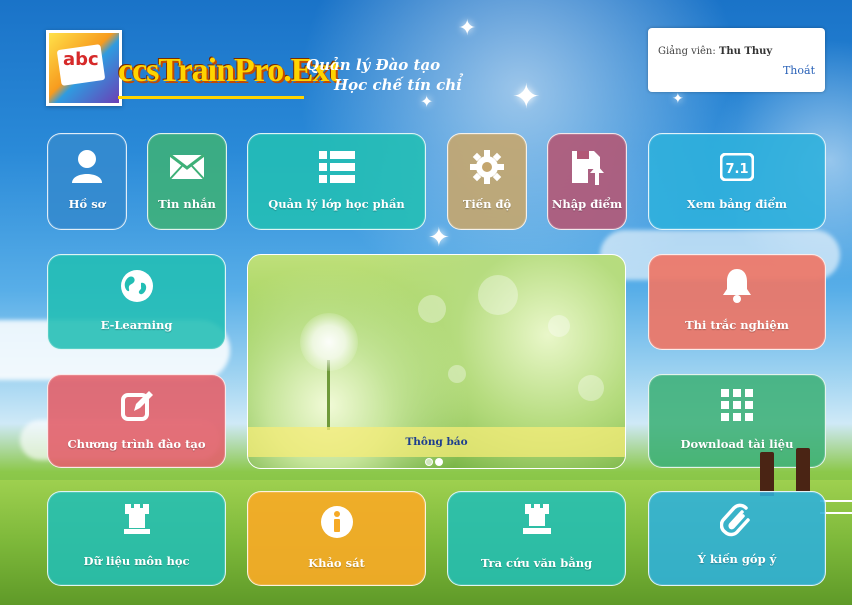 The image size is (852, 605). I want to click on tile-profile: Hồ sơ, so click(87, 181).